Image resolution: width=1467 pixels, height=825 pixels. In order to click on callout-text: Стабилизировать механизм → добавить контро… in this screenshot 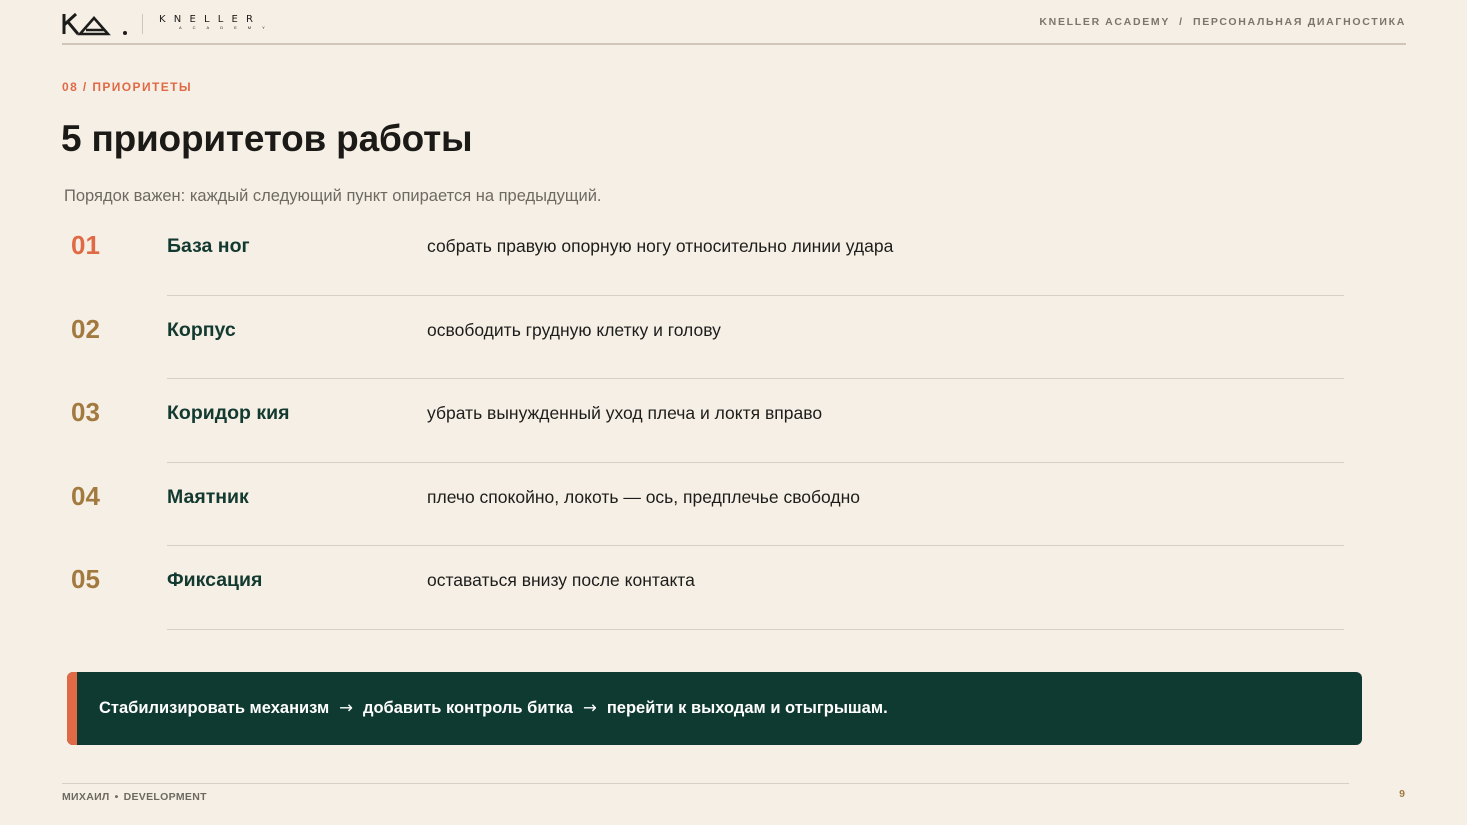, I will do `click(493, 708)`.